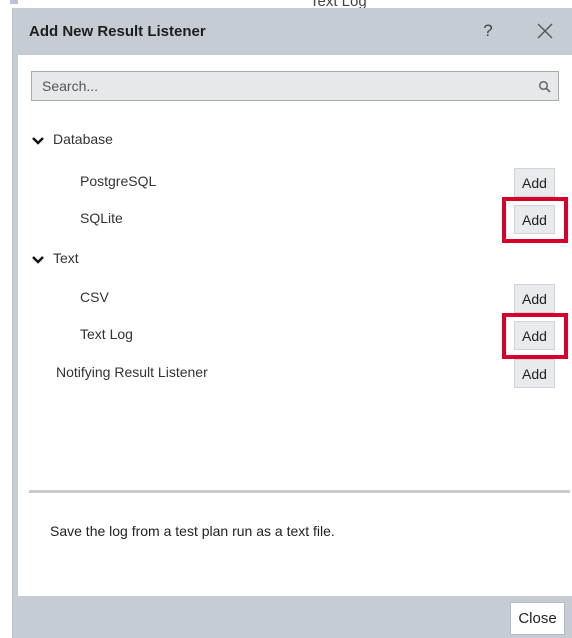 Image resolution: width=572 pixels, height=638 pixels. I want to click on list-item-csv: CSV Add, so click(295, 299).